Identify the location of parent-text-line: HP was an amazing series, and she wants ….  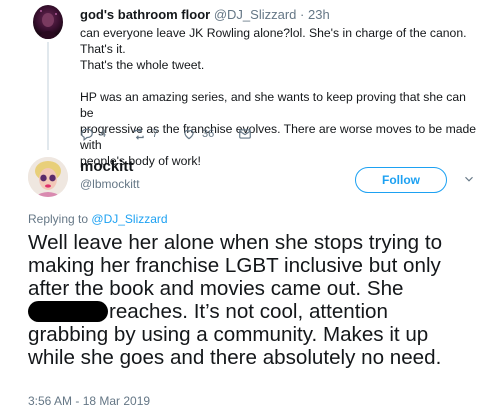
(273, 105).